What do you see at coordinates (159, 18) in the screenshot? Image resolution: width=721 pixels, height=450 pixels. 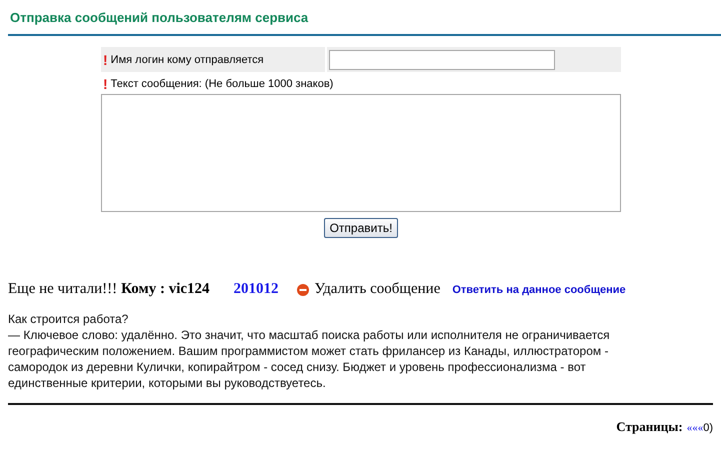 I see `page-title: Отправка сообщений пользователям сервиса` at bounding box center [159, 18].